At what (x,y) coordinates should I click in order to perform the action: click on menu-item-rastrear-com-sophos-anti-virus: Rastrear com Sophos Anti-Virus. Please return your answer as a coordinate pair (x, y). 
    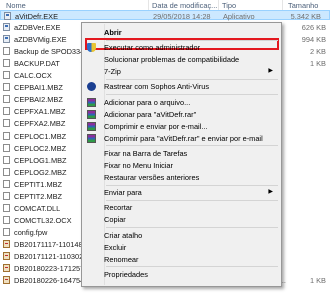
    Looking at the image, I should click on (181, 86).